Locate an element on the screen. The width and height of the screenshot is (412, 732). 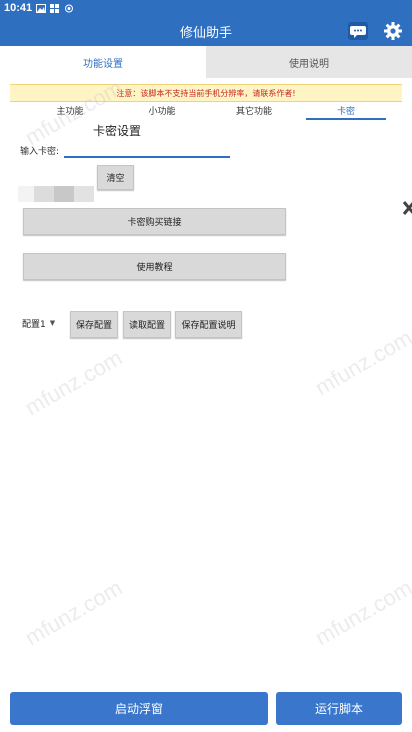
grid-icon is located at coordinates (55, 8).